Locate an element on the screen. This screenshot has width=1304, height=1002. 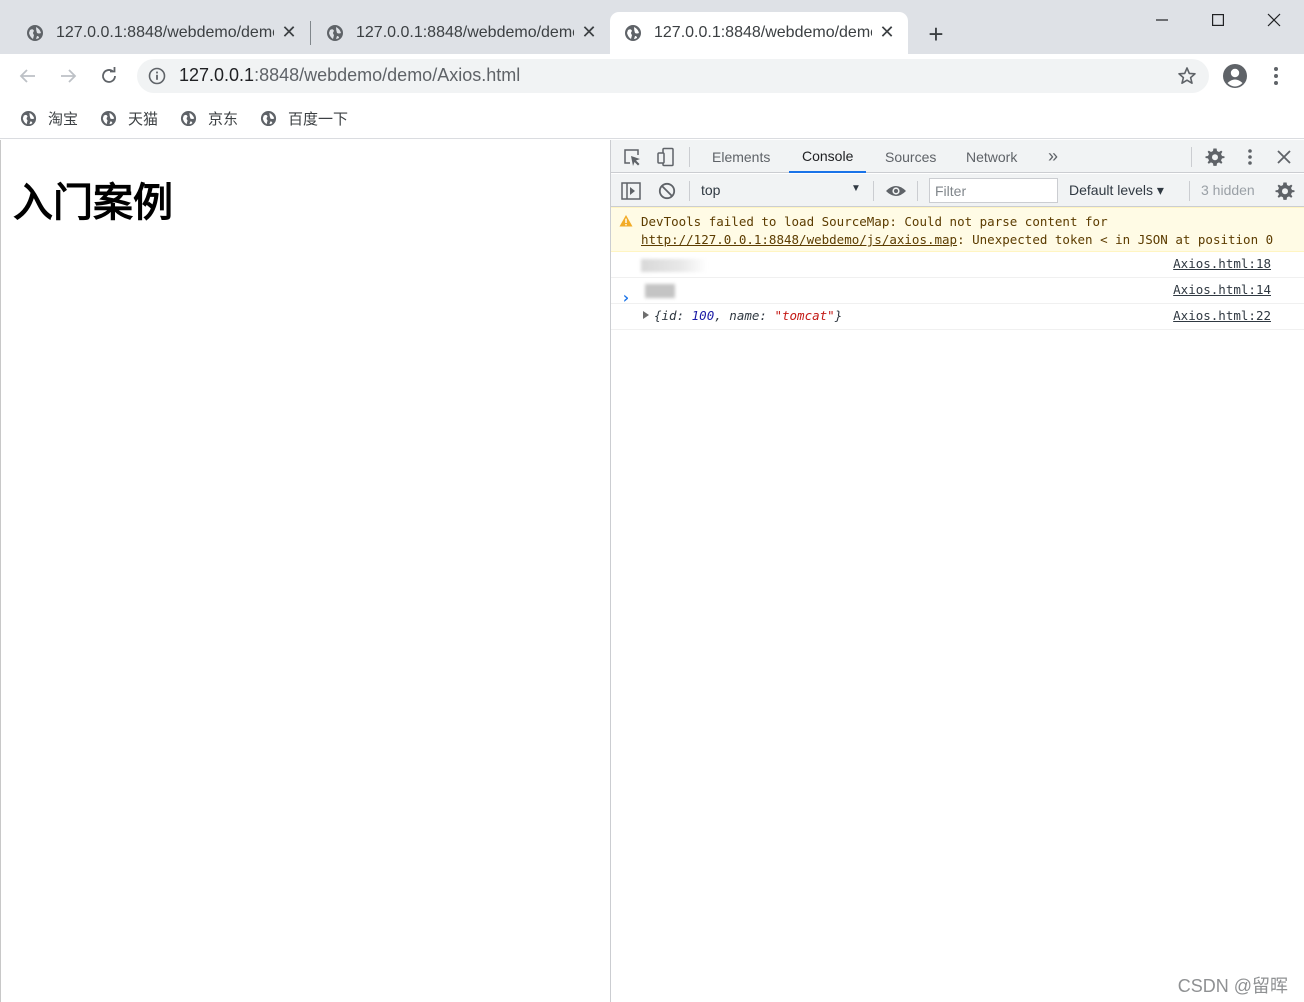
profile-avatar-icon is located at coordinates (1235, 76).